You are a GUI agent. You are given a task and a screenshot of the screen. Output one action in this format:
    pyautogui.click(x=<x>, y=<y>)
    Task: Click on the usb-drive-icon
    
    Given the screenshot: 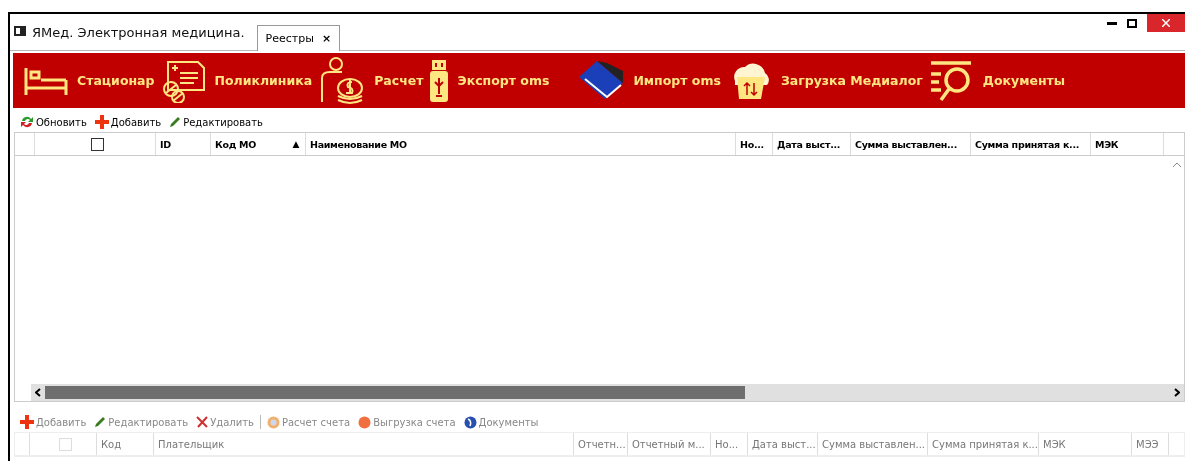 What is the action you would take?
    pyautogui.click(x=439, y=80)
    